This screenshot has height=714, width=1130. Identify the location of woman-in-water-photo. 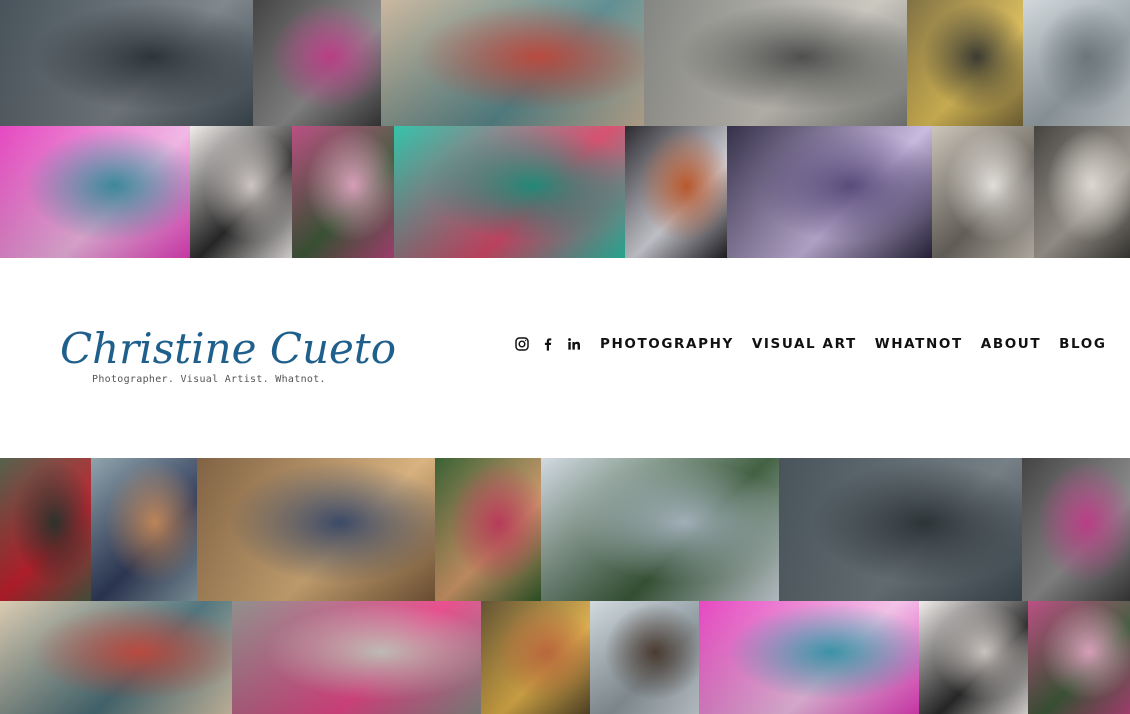
(126, 63).